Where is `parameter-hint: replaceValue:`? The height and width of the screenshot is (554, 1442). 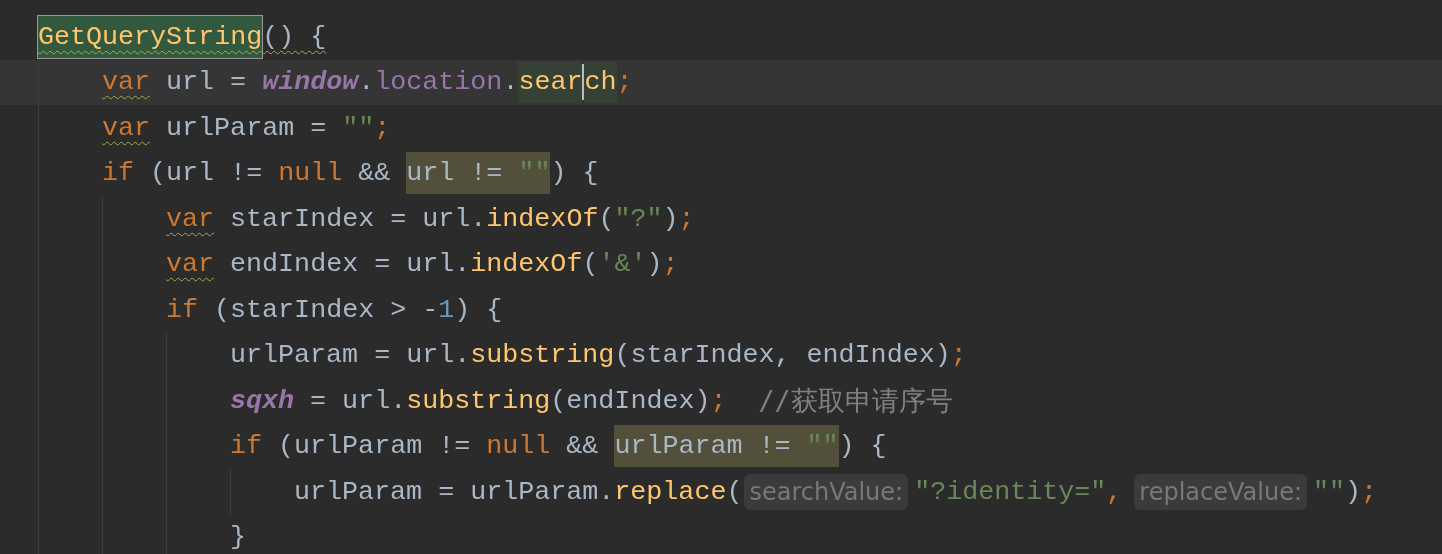 parameter-hint: replaceValue: is located at coordinates (1221, 491).